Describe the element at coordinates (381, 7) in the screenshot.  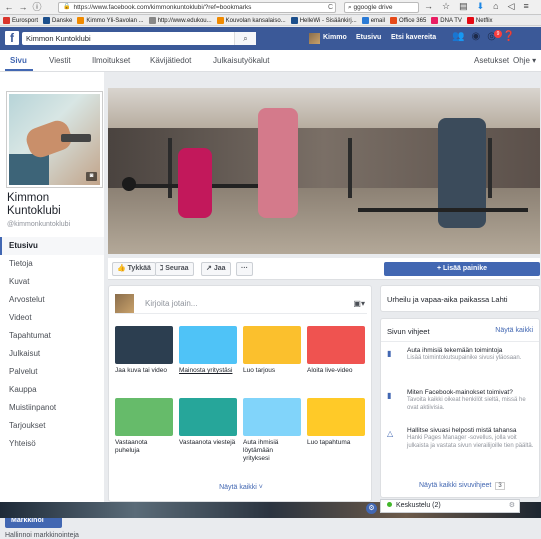
I see `browser-search-input: ⌕ ggoogle drive` at that location.